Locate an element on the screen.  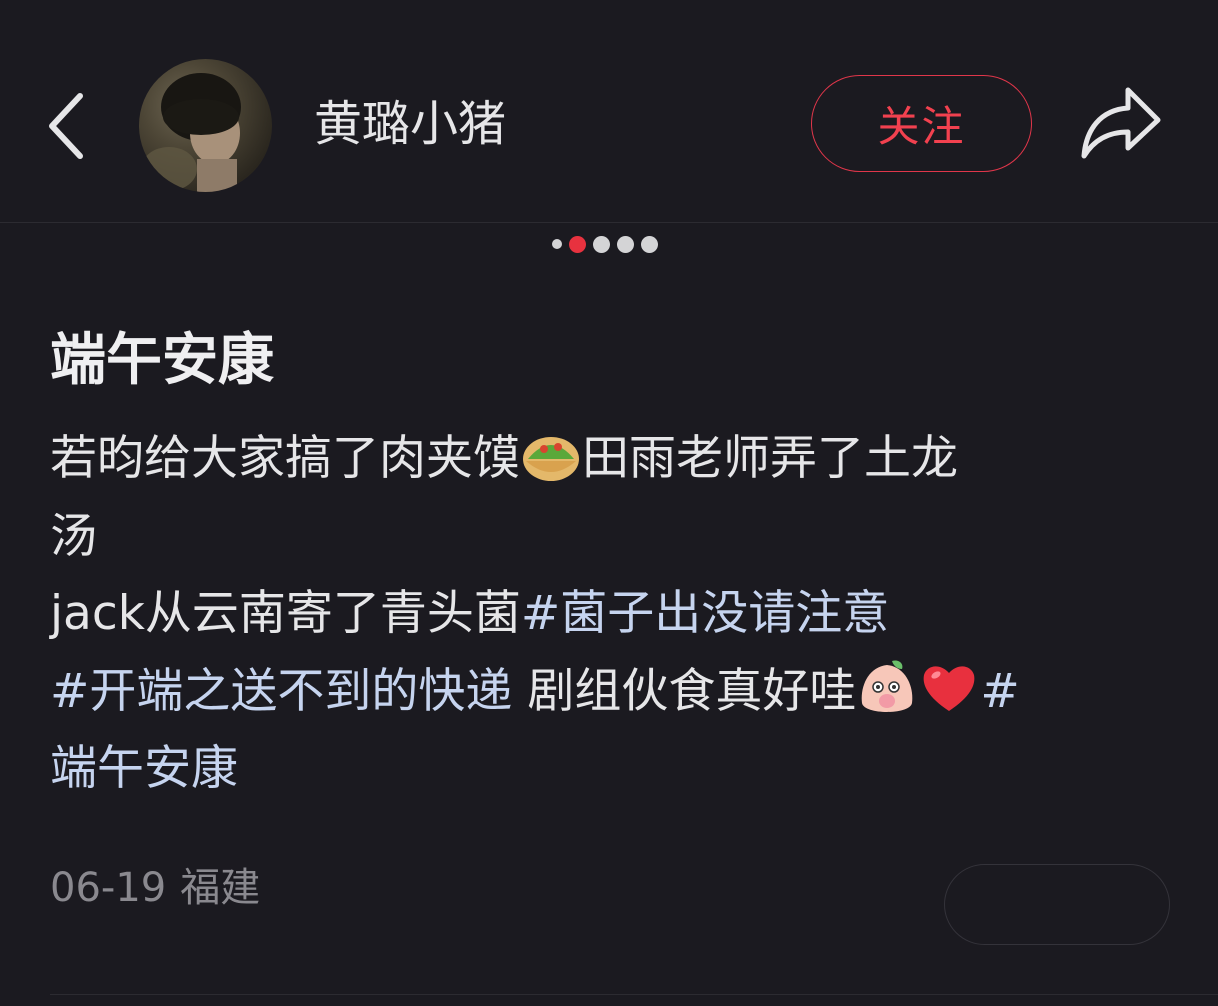
post-text: 田雨老师弄了土龙 is located at coordinates (770, 458).